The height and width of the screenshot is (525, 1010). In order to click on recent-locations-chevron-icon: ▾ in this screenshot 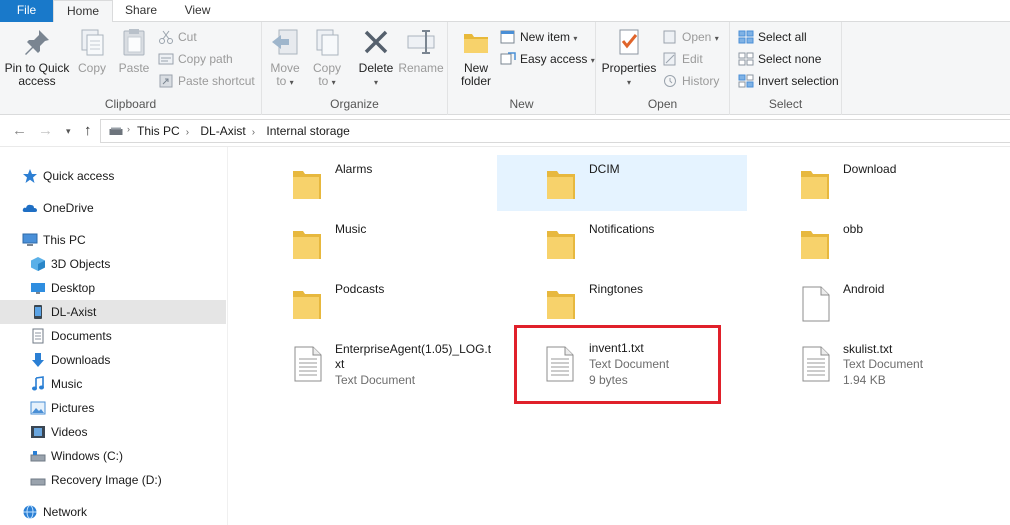, I will do `click(68, 131)`.